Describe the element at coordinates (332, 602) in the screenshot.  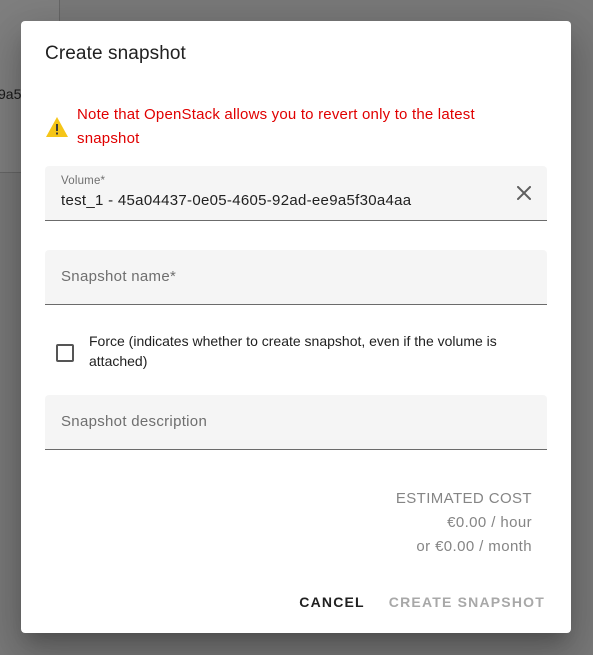
I see `cancel-button: CANCEL` at that location.